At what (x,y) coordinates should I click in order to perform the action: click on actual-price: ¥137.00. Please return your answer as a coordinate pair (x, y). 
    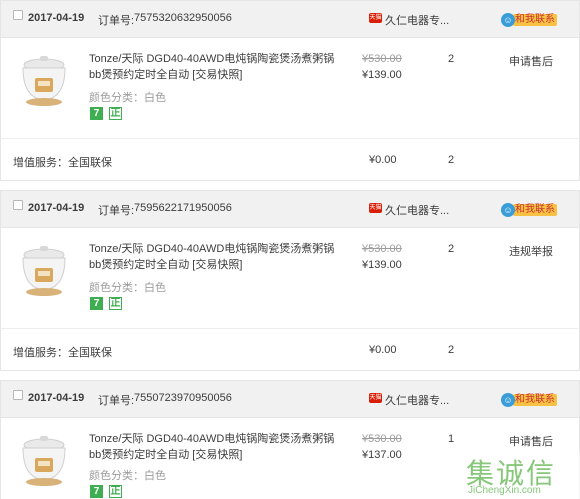
    Looking at the image, I should click on (382, 455).